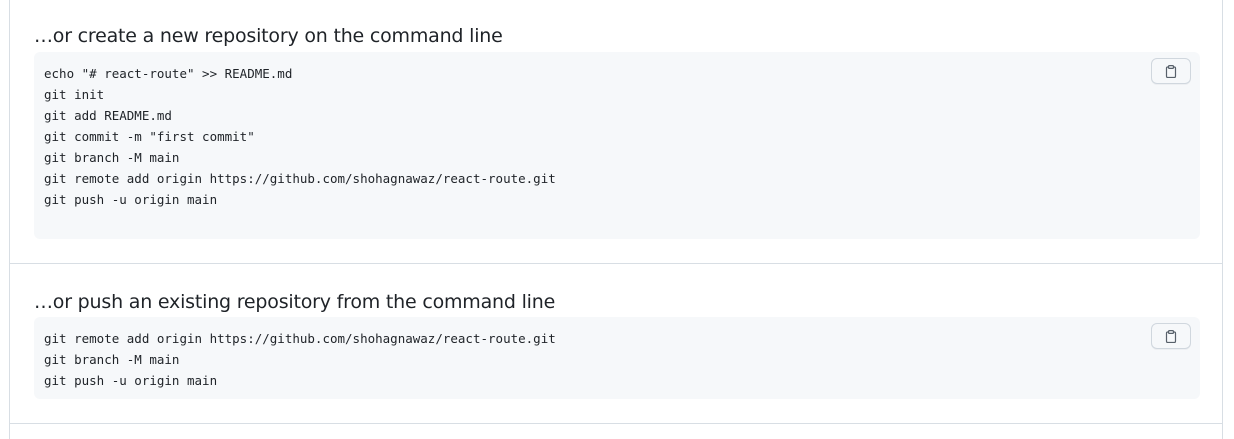  I want to click on code-line: git init, so click(74, 94).